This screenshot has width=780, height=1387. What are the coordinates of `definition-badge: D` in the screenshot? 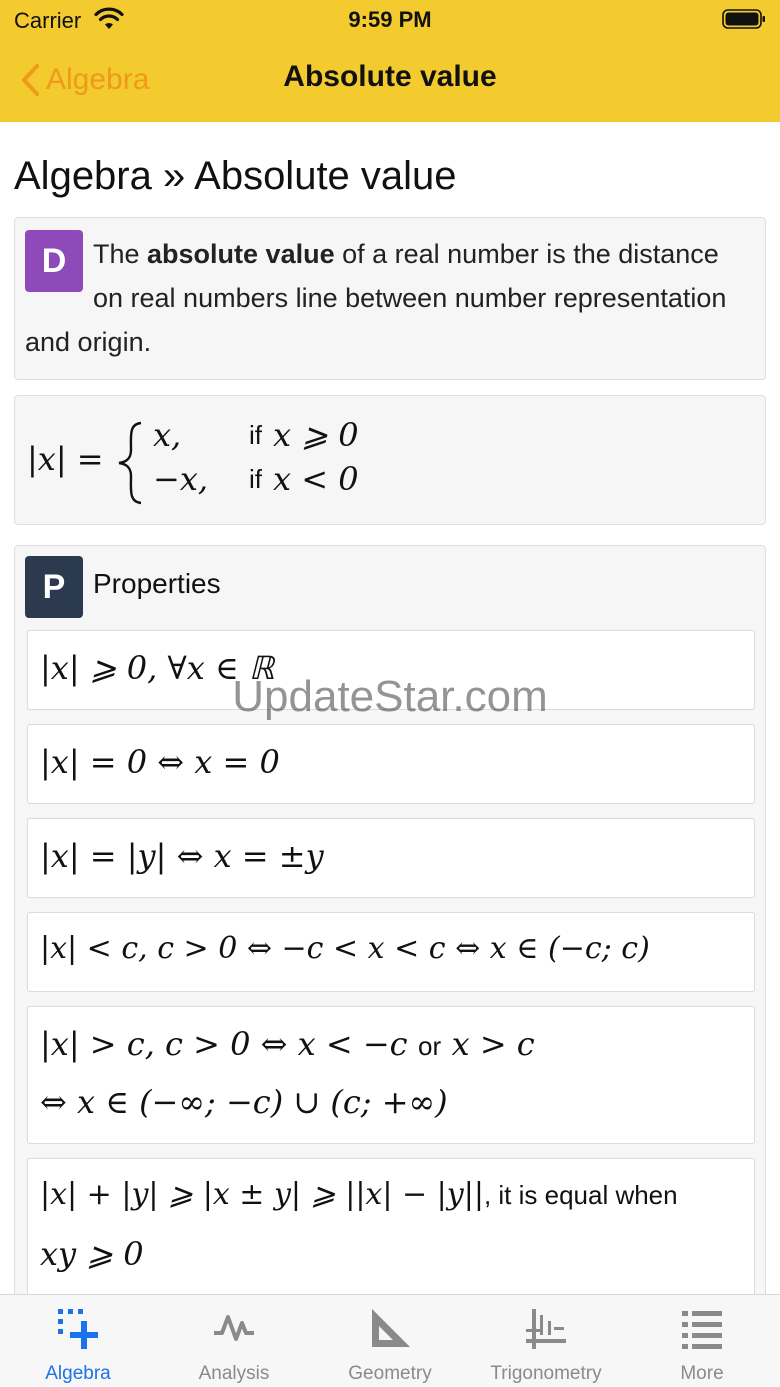 It's located at (54, 261).